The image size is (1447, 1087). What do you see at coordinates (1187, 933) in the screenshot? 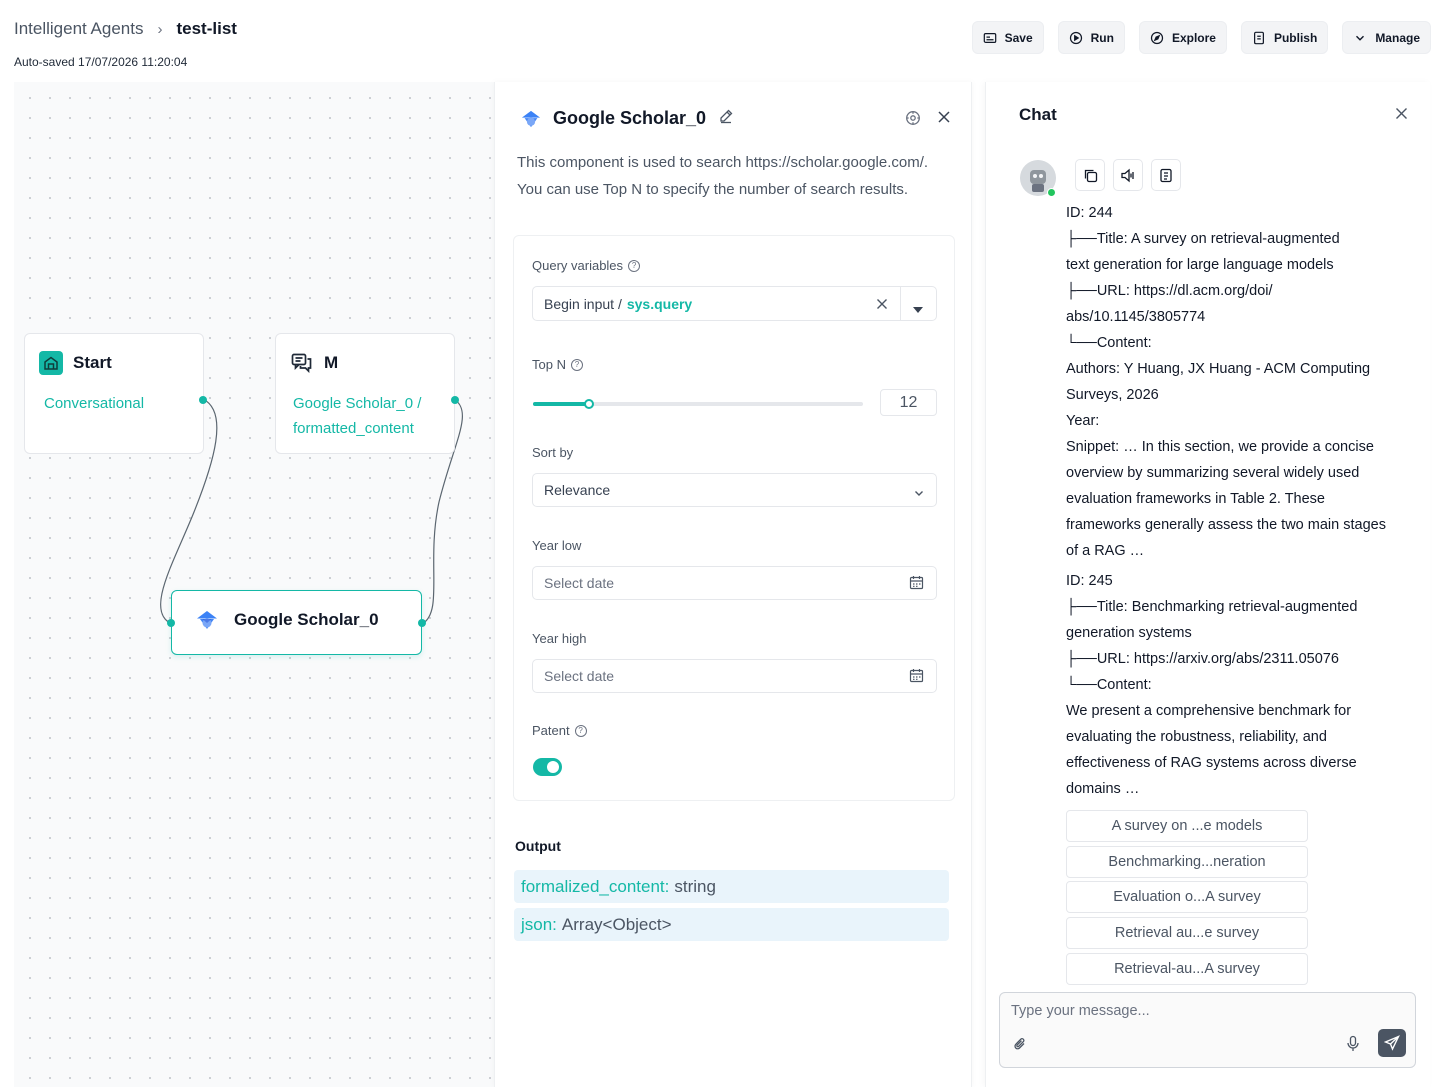
I see `reference-chip: Retrieval au...e survey` at bounding box center [1187, 933].